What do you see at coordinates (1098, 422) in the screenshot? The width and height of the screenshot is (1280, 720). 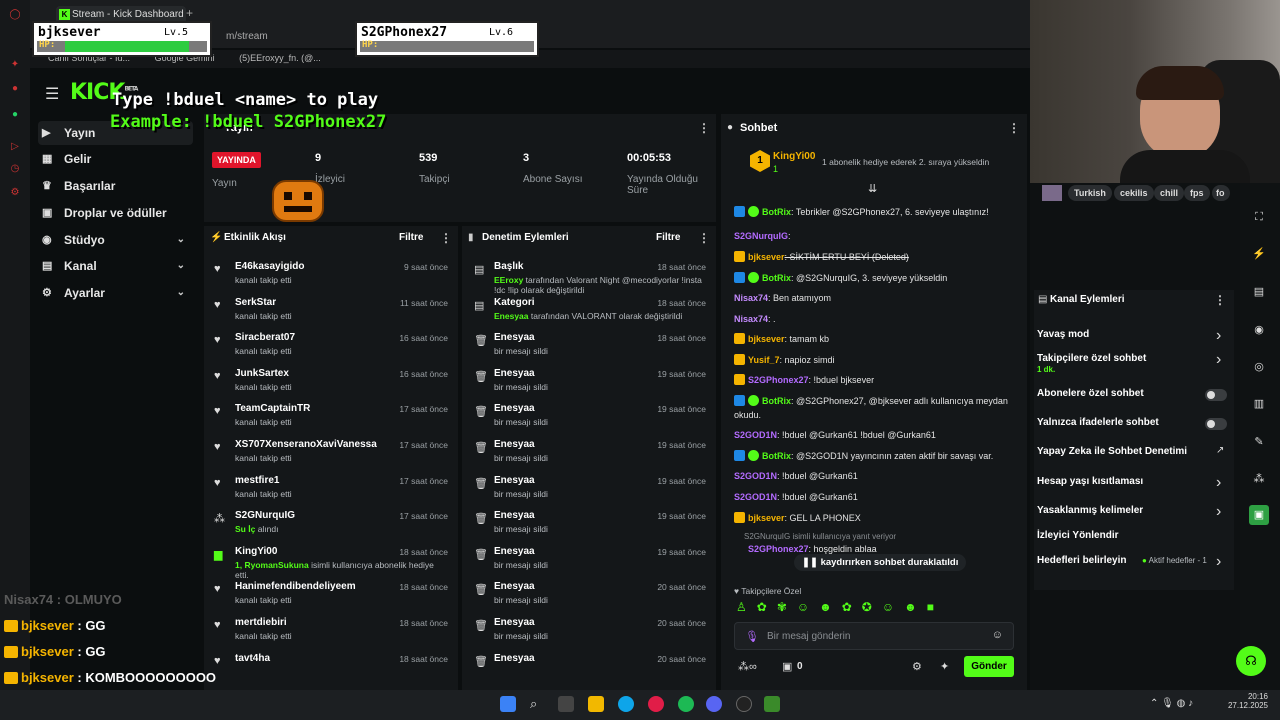 I see `channel-action-3: Yalnızca ifadelerle sohbet` at bounding box center [1098, 422].